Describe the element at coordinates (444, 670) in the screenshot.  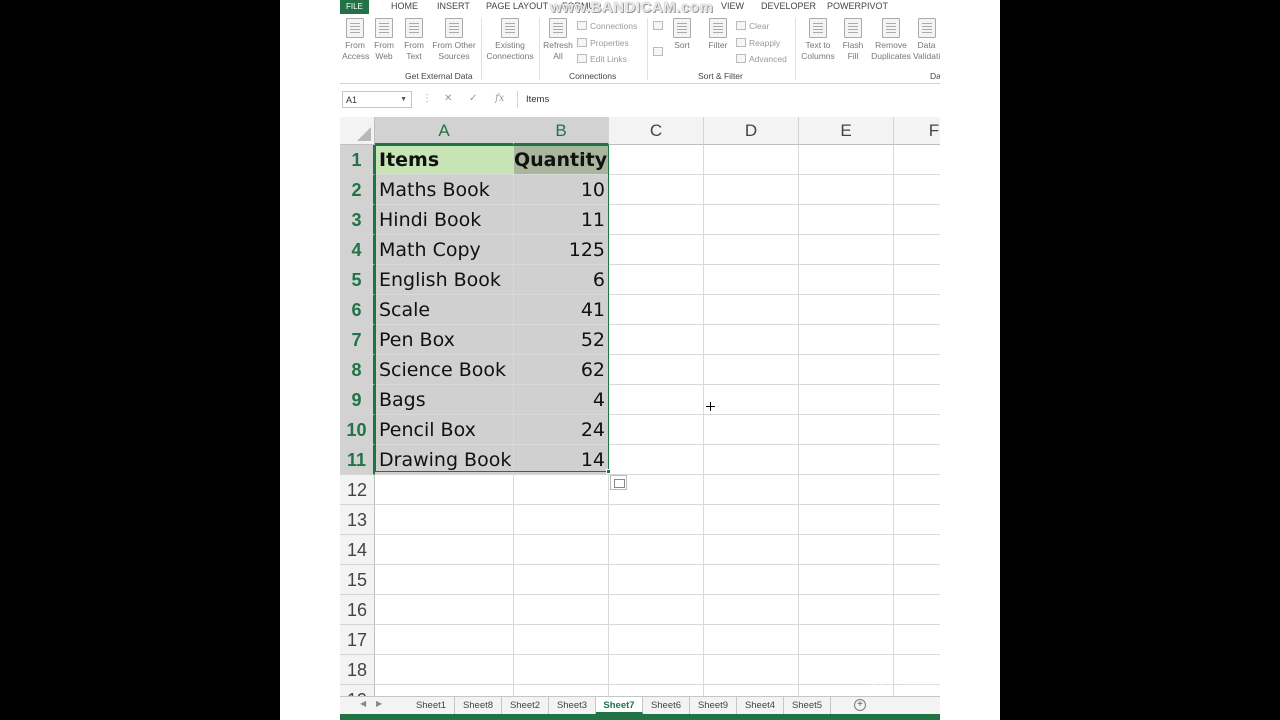
I see `cell-a18` at that location.